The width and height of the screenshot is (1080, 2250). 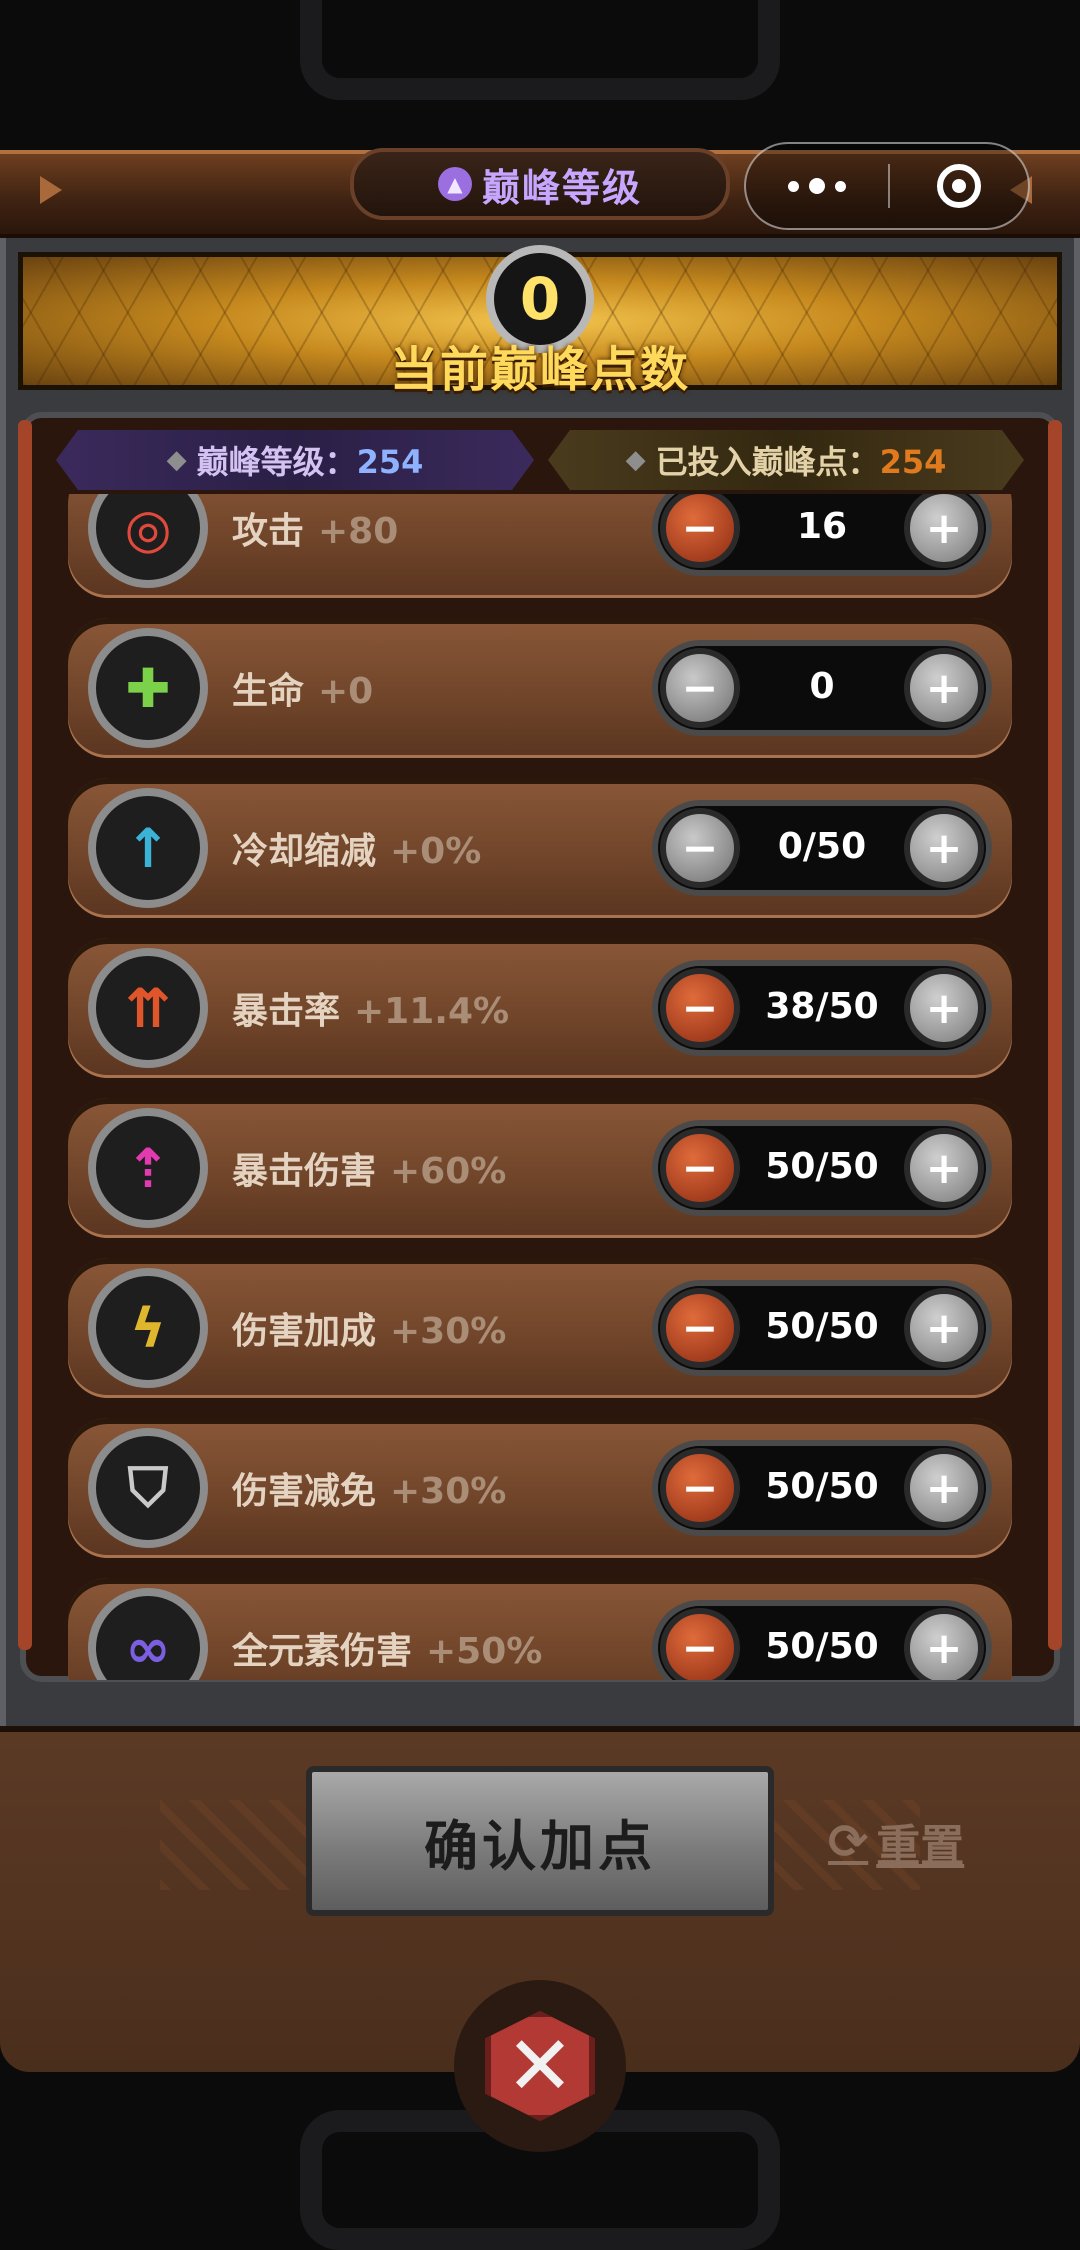 What do you see at coordinates (358, 531) in the screenshot?
I see `stat-bonus: +80` at bounding box center [358, 531].